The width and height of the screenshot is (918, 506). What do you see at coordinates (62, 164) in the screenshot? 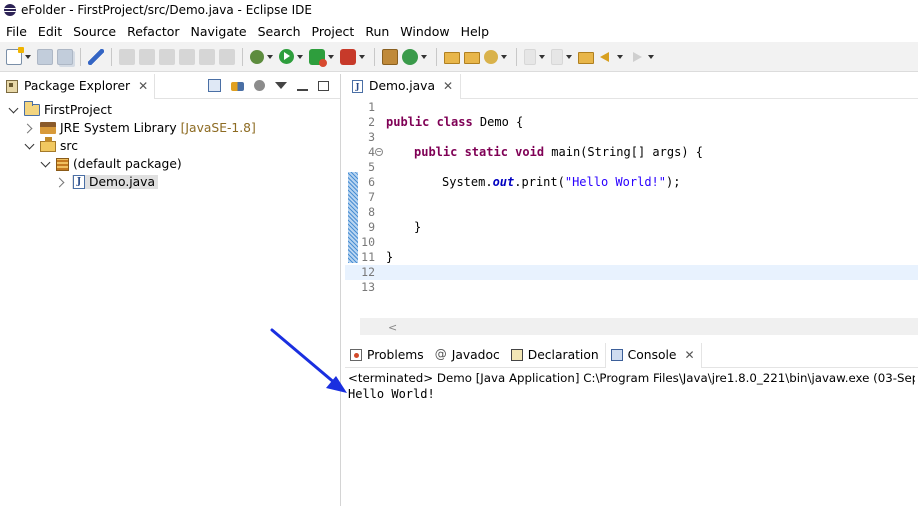
I see `package-icon` at bounding box center [62, 164].